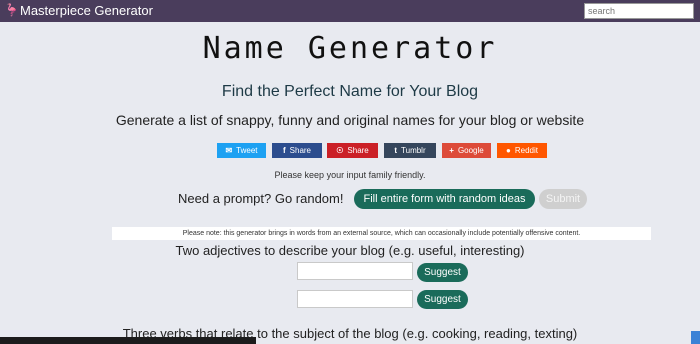  What do you see at coordinates (229, 150) in the screenshot?
I see `twitter-icon: ✉` at bounding box center [229, 150].